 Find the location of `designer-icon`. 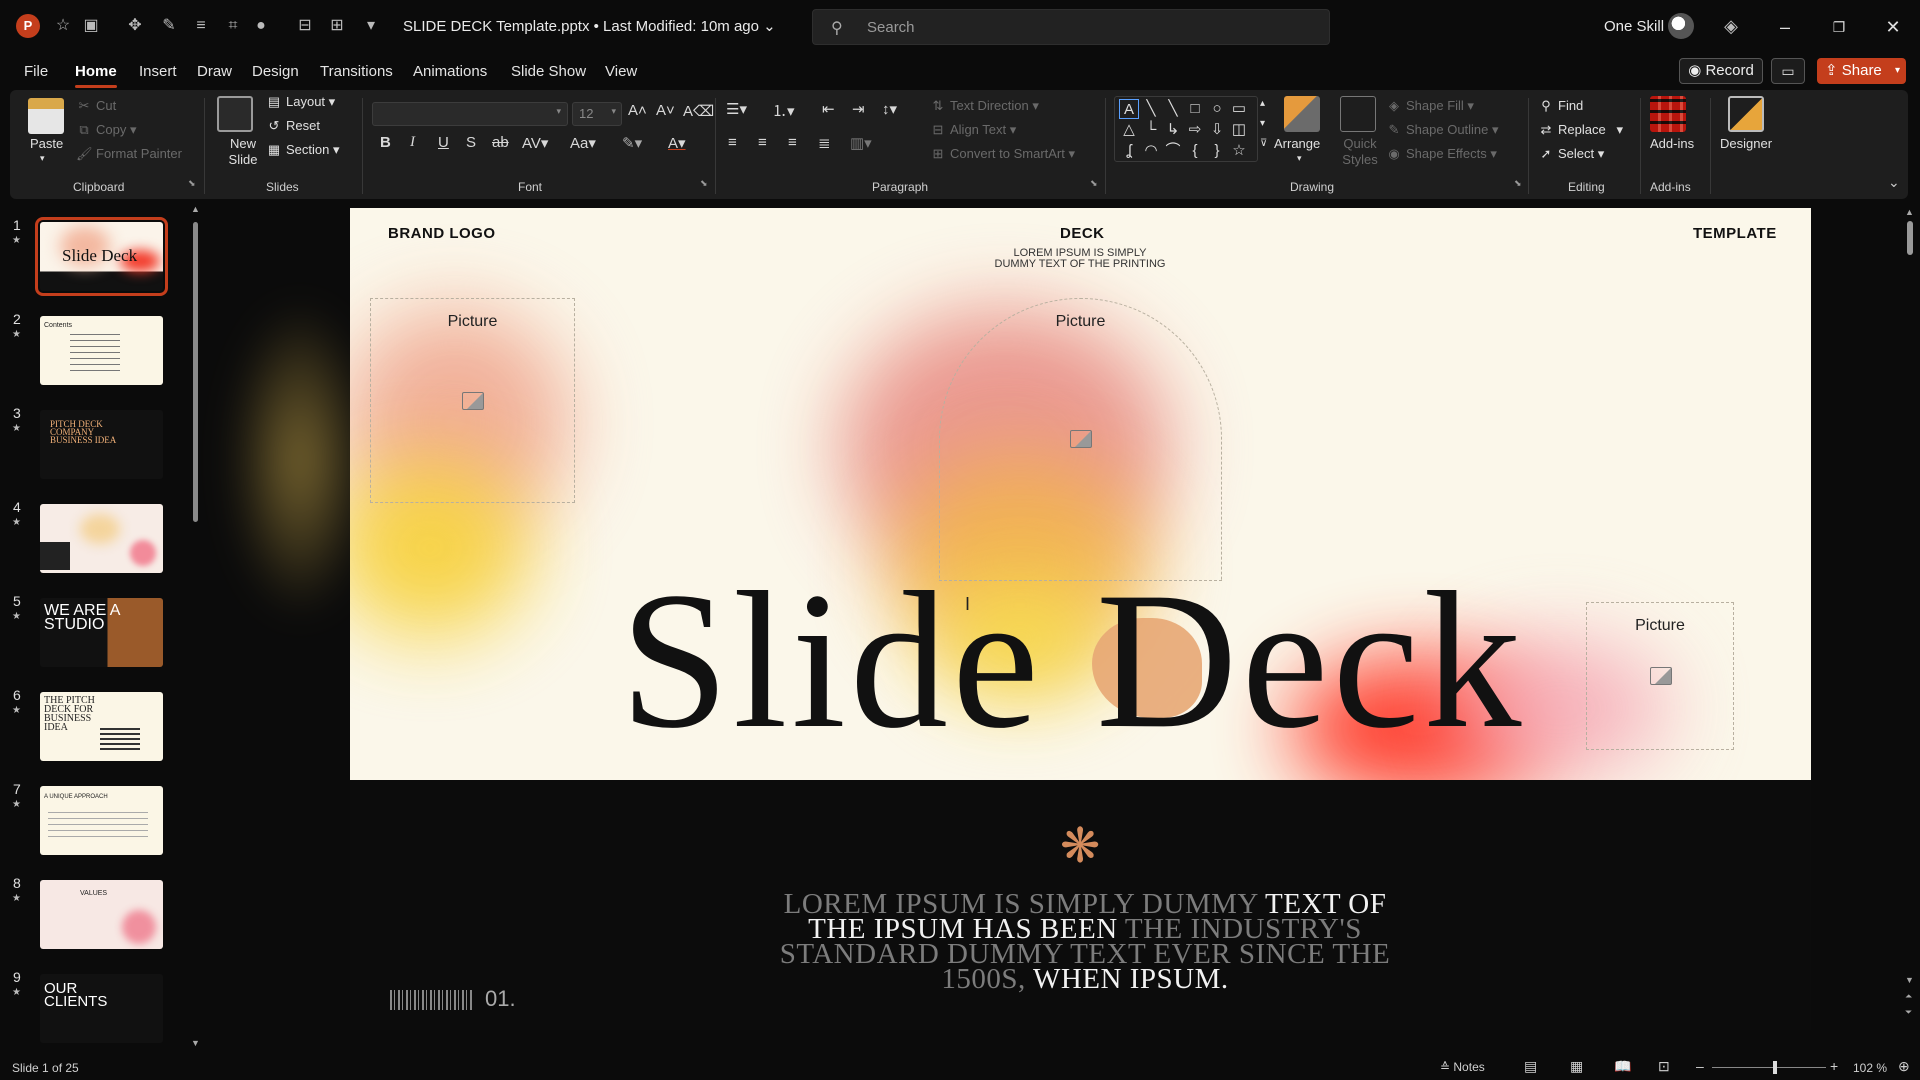

designer-icon is located at coordinates (1746, 114).